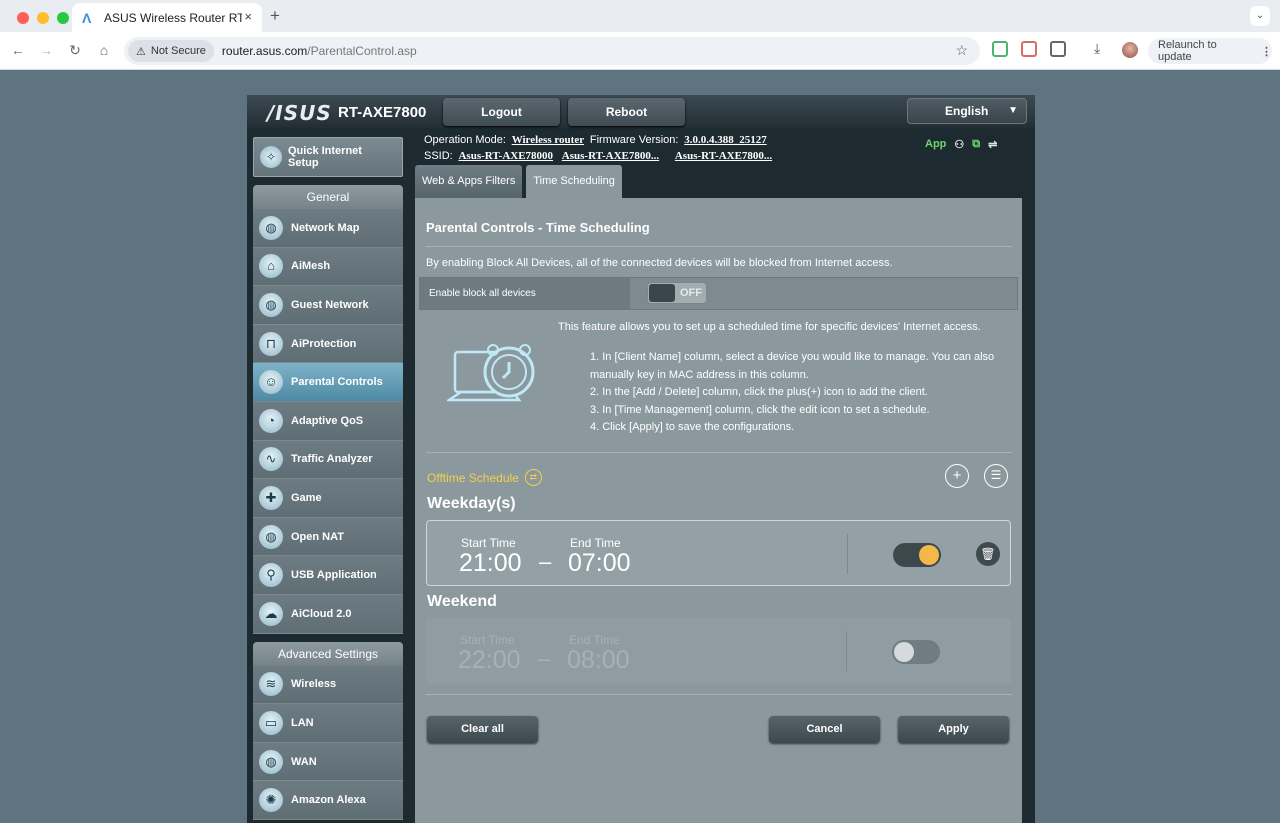 The height and width of the screenshot is (823, 1280). Describe the element at coordinates (634, 140) in the screenshot. I see `firmware-label: Firmware Version:` at that location.